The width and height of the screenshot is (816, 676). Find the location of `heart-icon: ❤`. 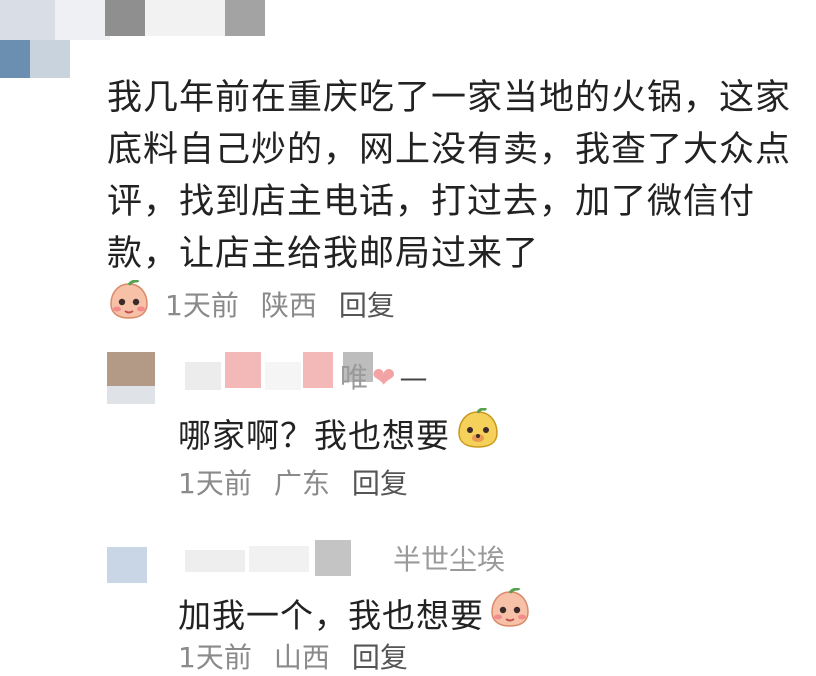

heart-icon: ❤ is located at coordinates (384, 377).